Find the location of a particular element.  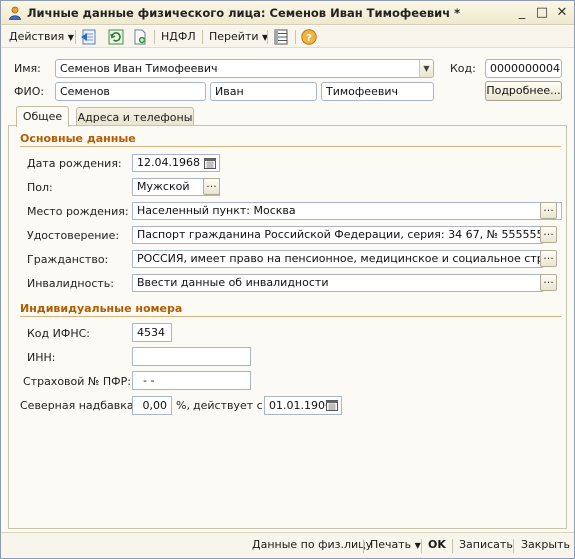

birth-date-input: 12.04.1968 is located at coordinates (176, 163).